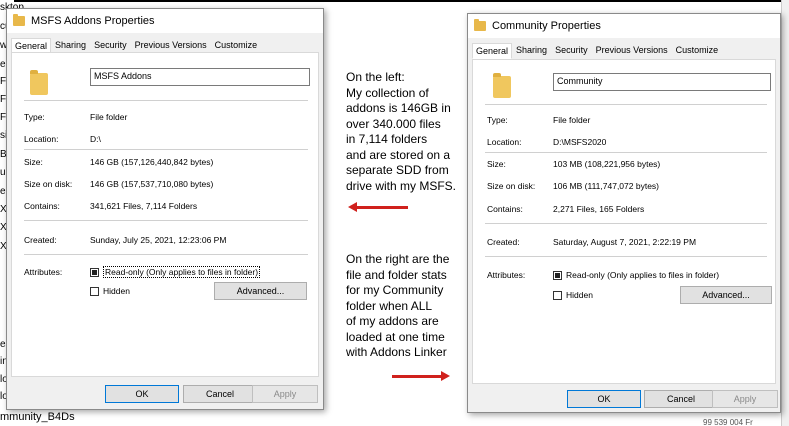  What do you see at coordinates (95, 139) in the screenshot?
I see `location-value: D:\` at bounding box center [95, 139].